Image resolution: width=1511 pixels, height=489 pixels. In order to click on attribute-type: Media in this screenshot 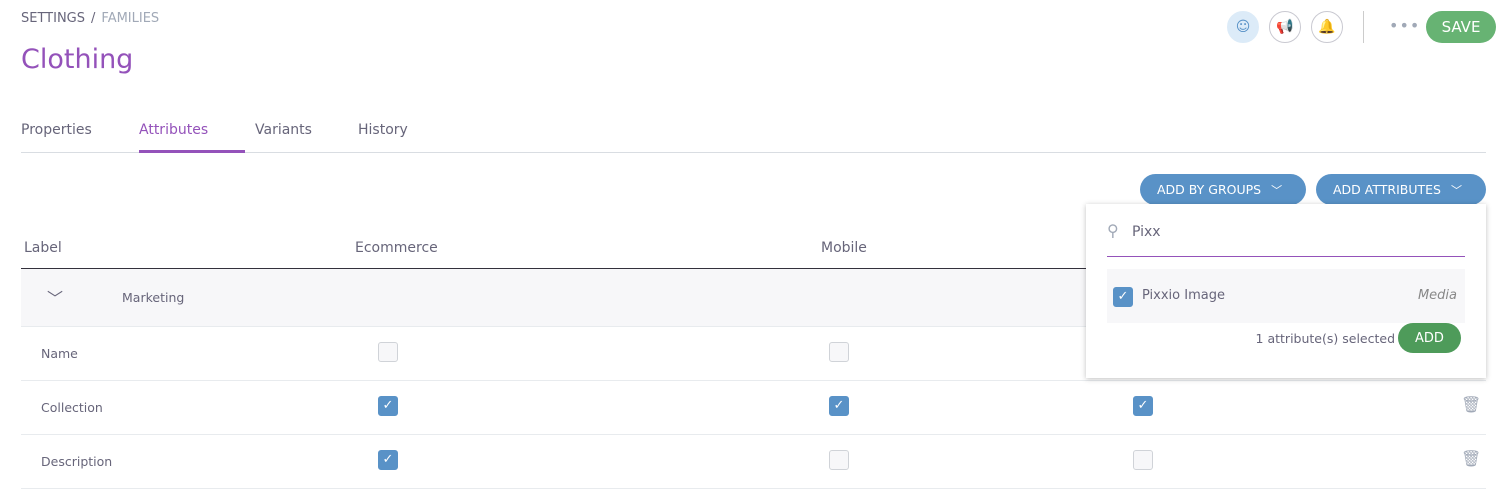, I will do `click(1437, 295)`.